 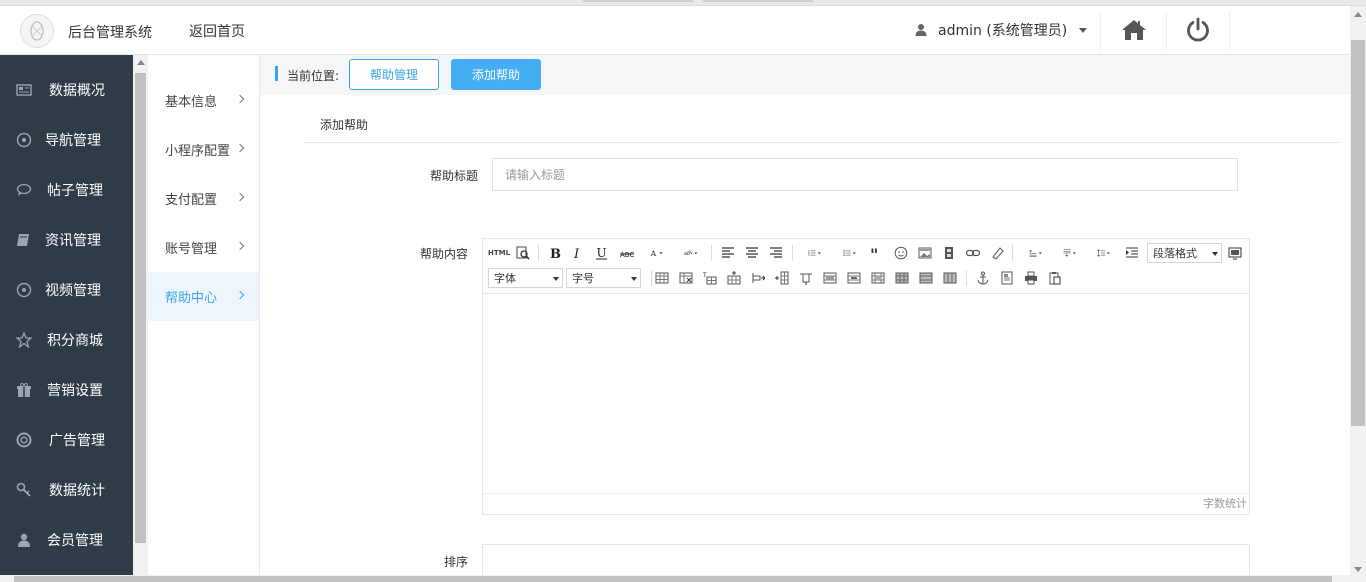 What do you see at coordinates (1175, 253) in the screenshot?
I see `paragraph-format-value: 段落格式` at bounding box center [1175, 253].